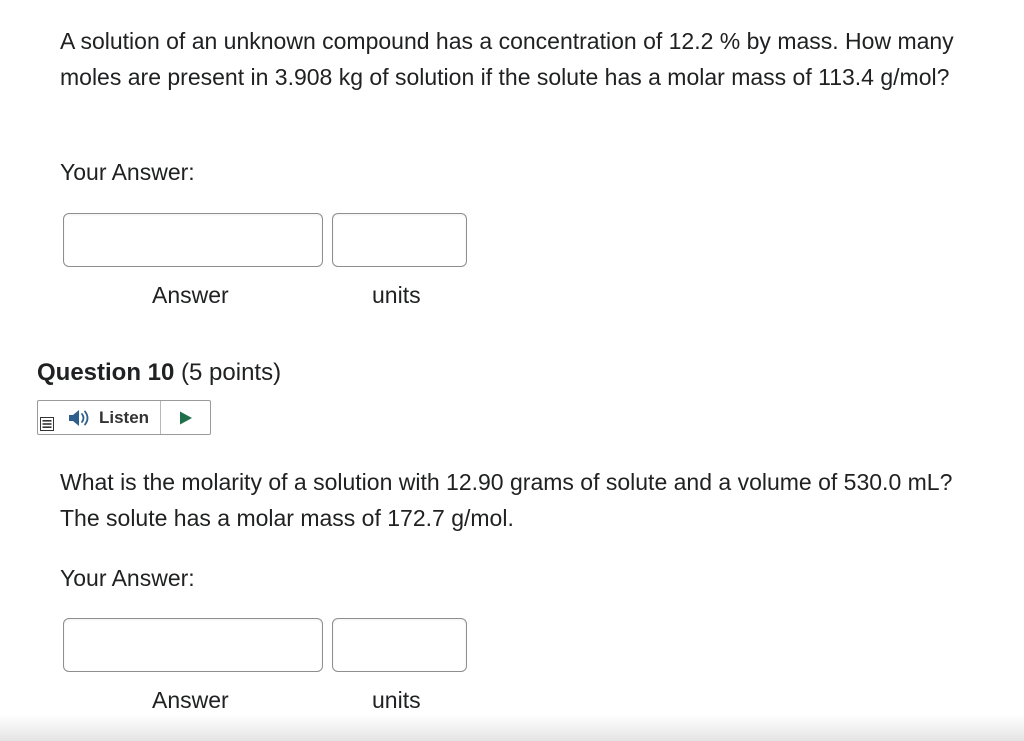  What do you see at coordinates (106, 372) in the screenshot?
I see `question-number: Question 10` at bounding box center [106, 372].